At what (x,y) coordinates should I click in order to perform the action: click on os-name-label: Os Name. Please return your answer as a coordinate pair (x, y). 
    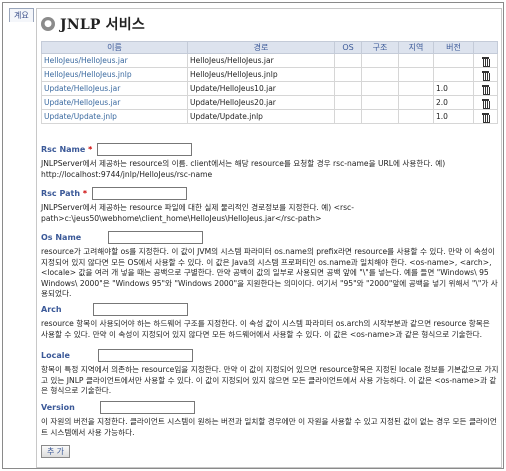
    Looking at the image, I should click on (61, 237).